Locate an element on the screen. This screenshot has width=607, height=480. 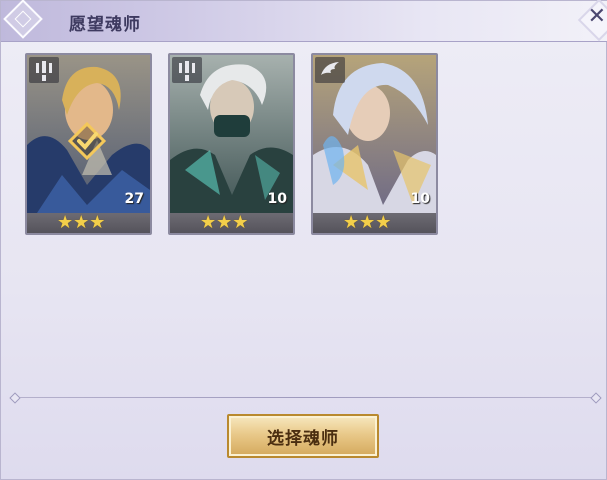
title-bar: 愿望魂师 ✕ is located at coordinates (304, 21).